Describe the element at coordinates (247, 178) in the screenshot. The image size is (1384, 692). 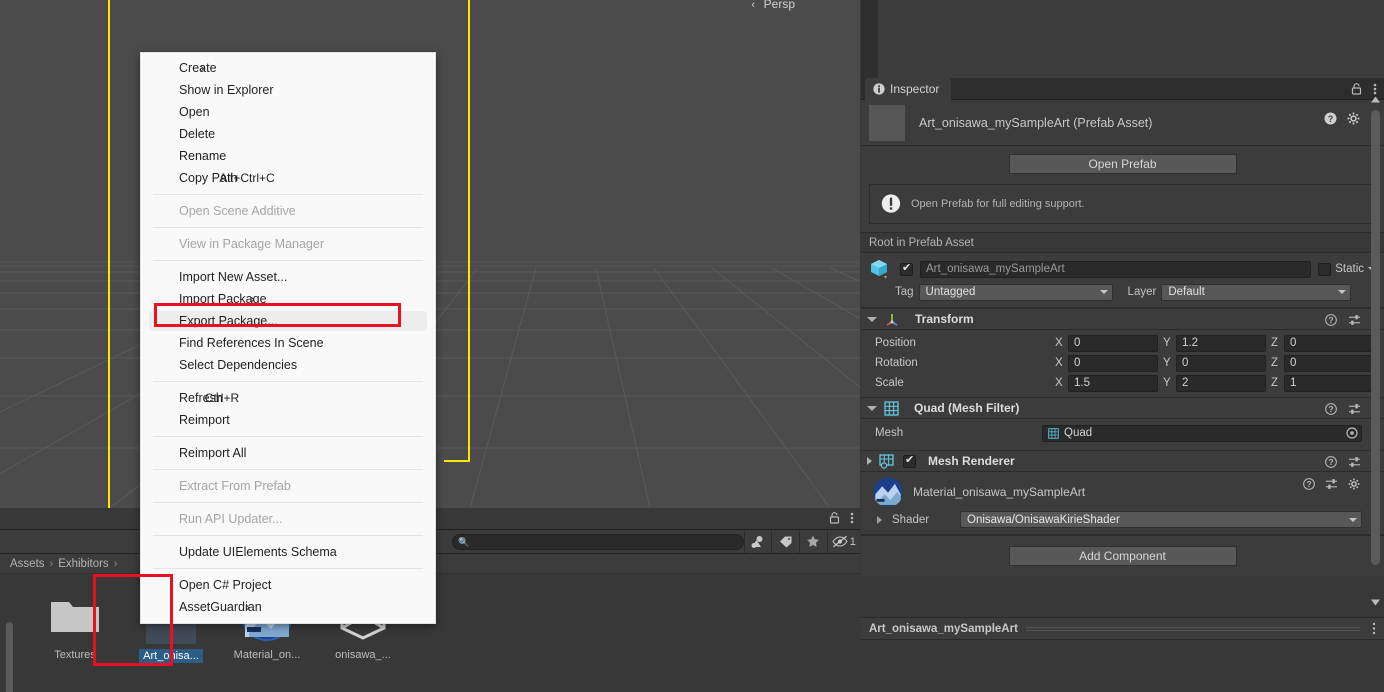
I see `menu-item-shortcut: Alt+Ctrl+C` at that location.